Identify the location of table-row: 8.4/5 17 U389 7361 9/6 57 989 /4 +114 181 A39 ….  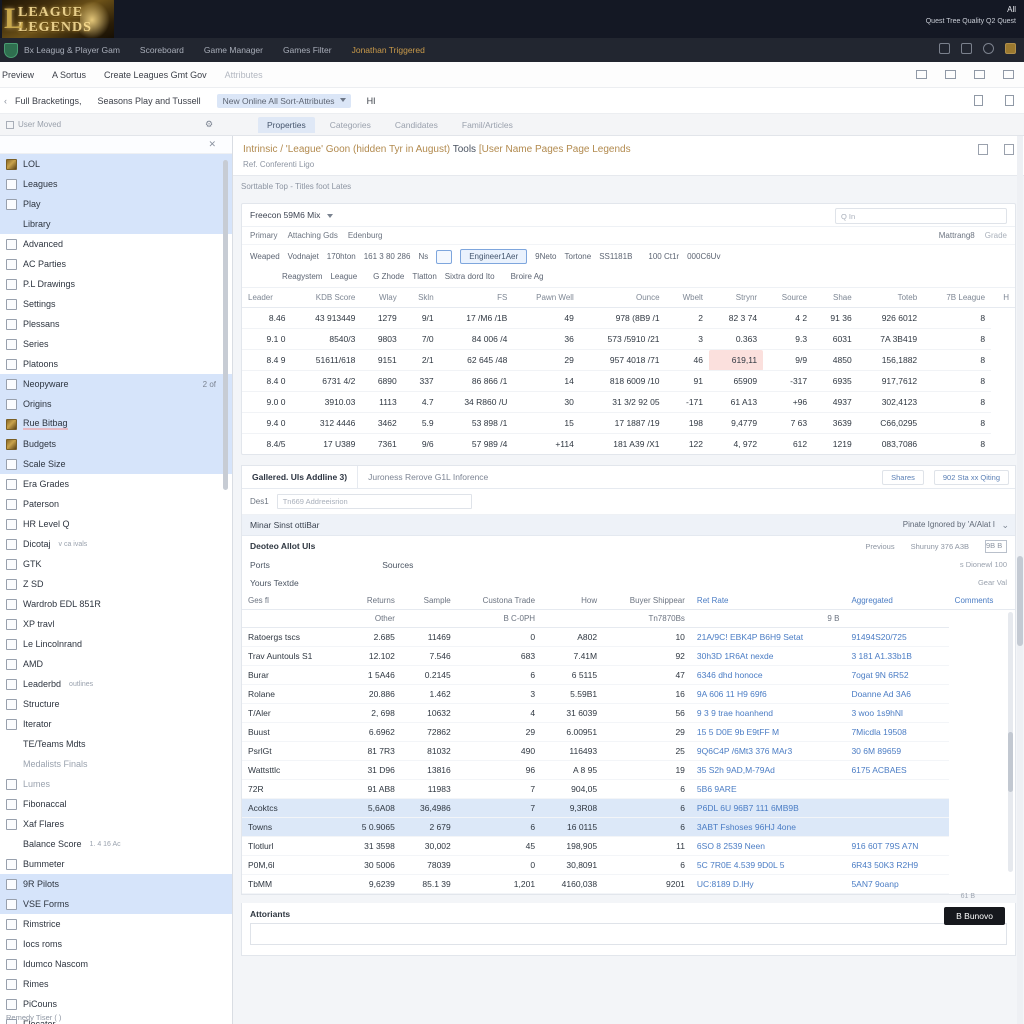
(628, 444).